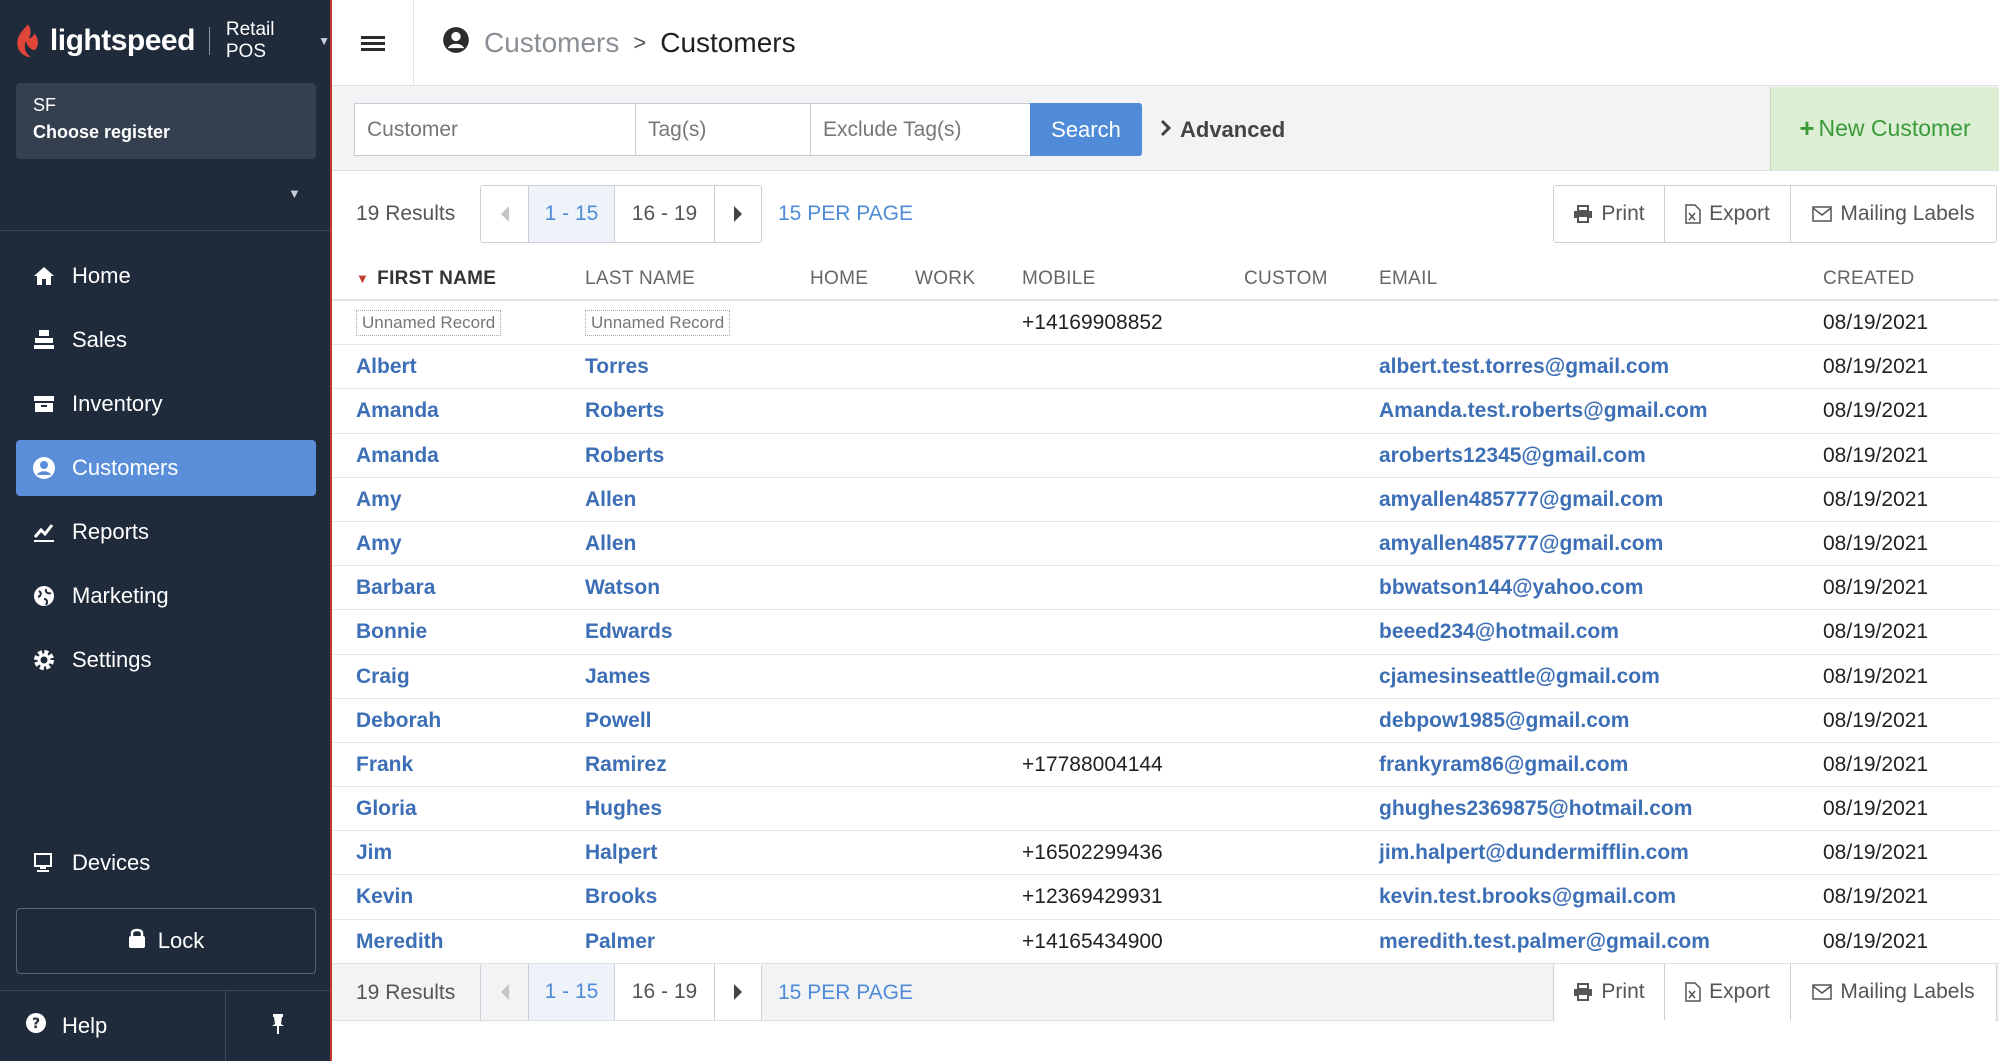  I want to click on first-name-cell: Kevin, so click(384, 897).